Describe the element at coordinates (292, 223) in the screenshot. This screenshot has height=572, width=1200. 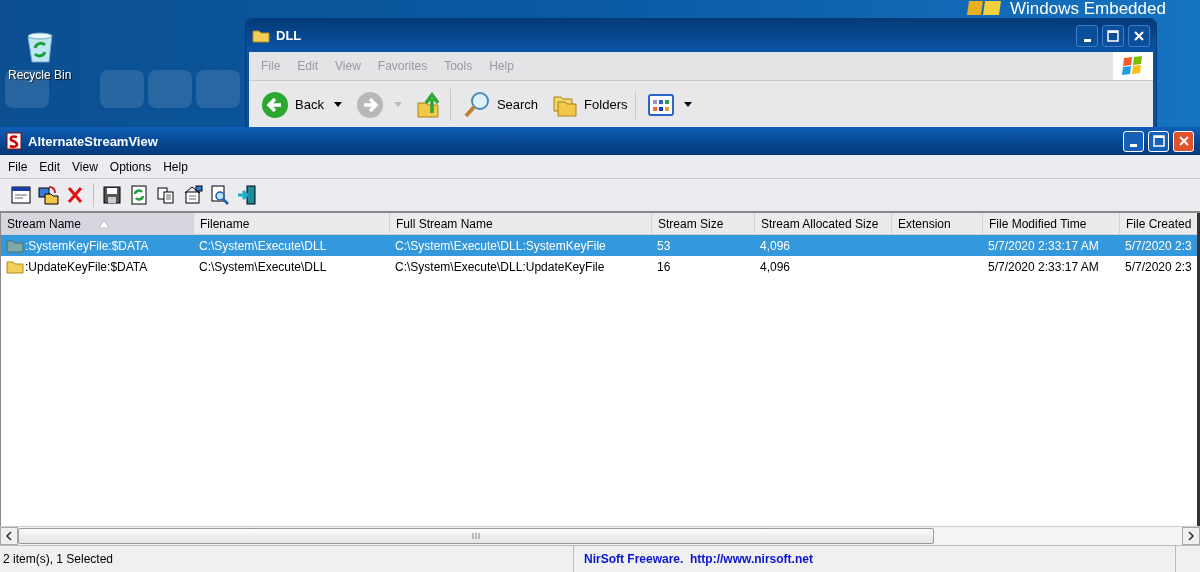
I see `column-header: Filename` at that location.